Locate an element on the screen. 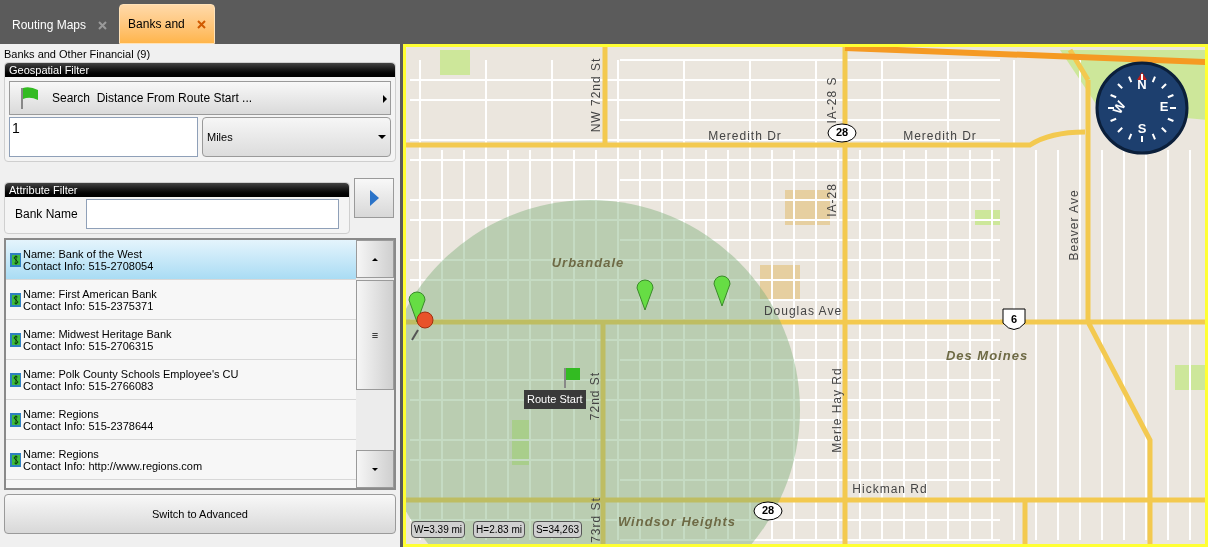 This screenshot has height=547, width=1208. place-label: Des Moines is located at coordinates (987, 356).